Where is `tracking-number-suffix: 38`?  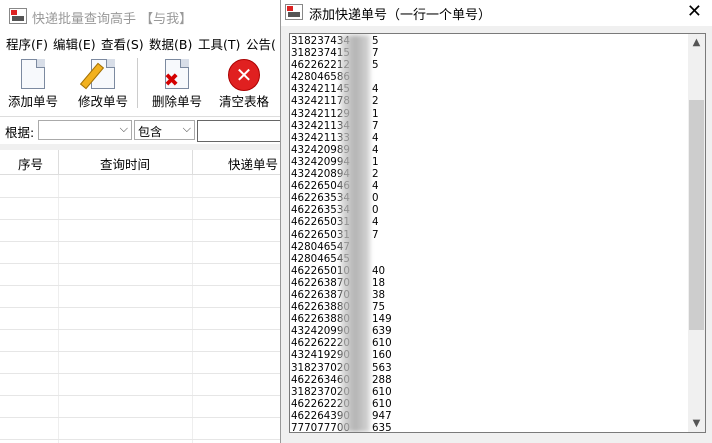 tracking-number-suffix: 38 is located at coordinates (378, 295).